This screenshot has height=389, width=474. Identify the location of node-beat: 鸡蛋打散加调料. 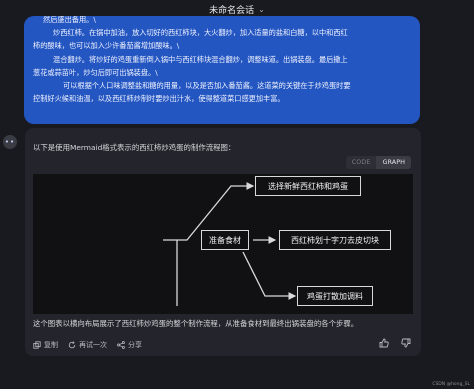
(335, 296).